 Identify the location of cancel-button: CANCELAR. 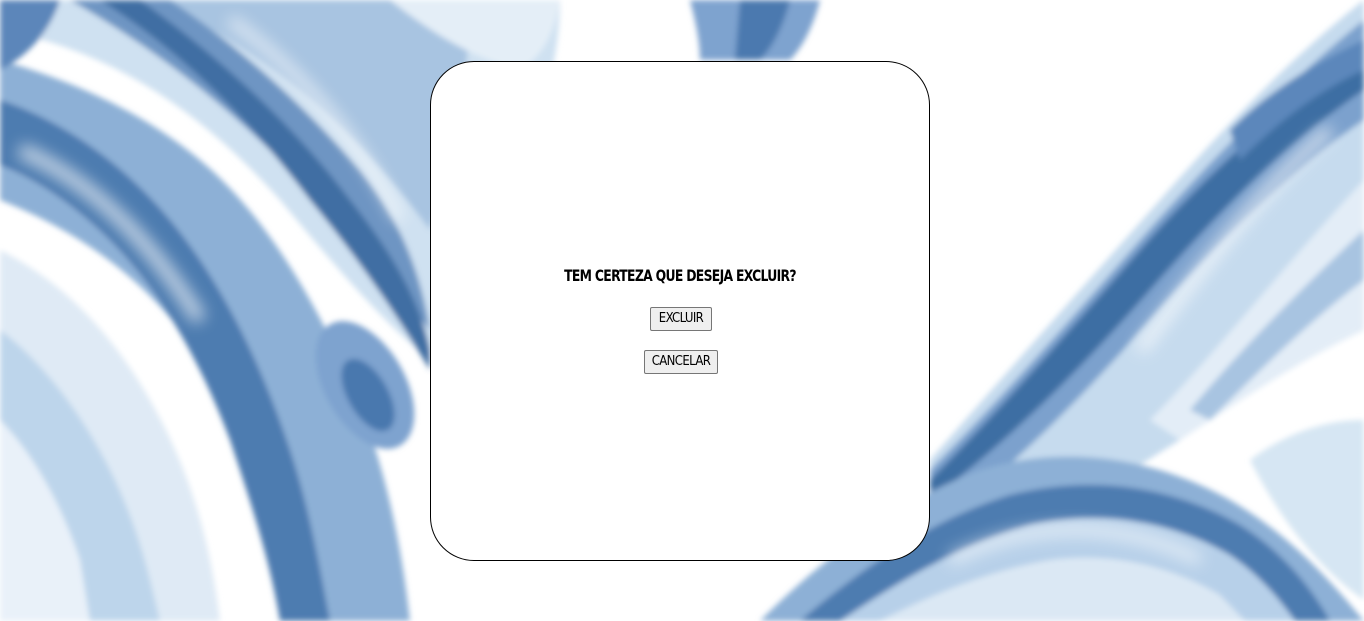
(681, 362).